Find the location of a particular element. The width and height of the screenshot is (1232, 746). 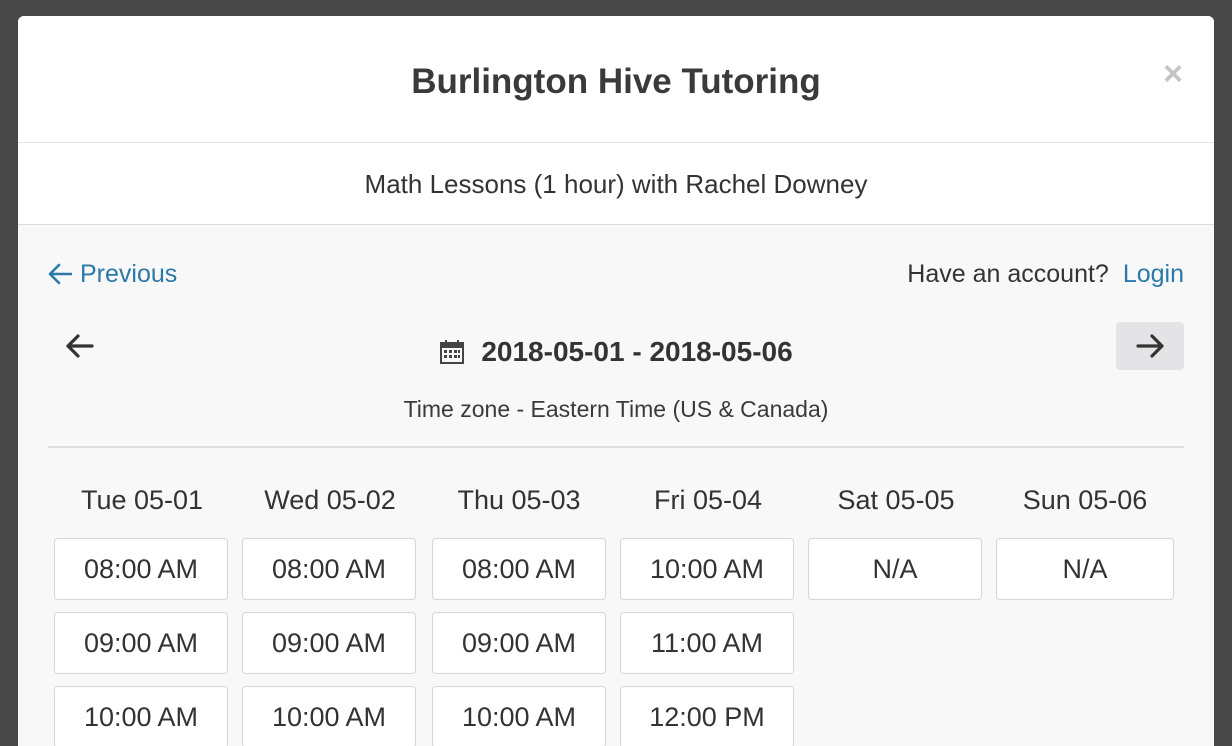

time-slot-button: 11:00 AM is located at coordinates (707, 643).